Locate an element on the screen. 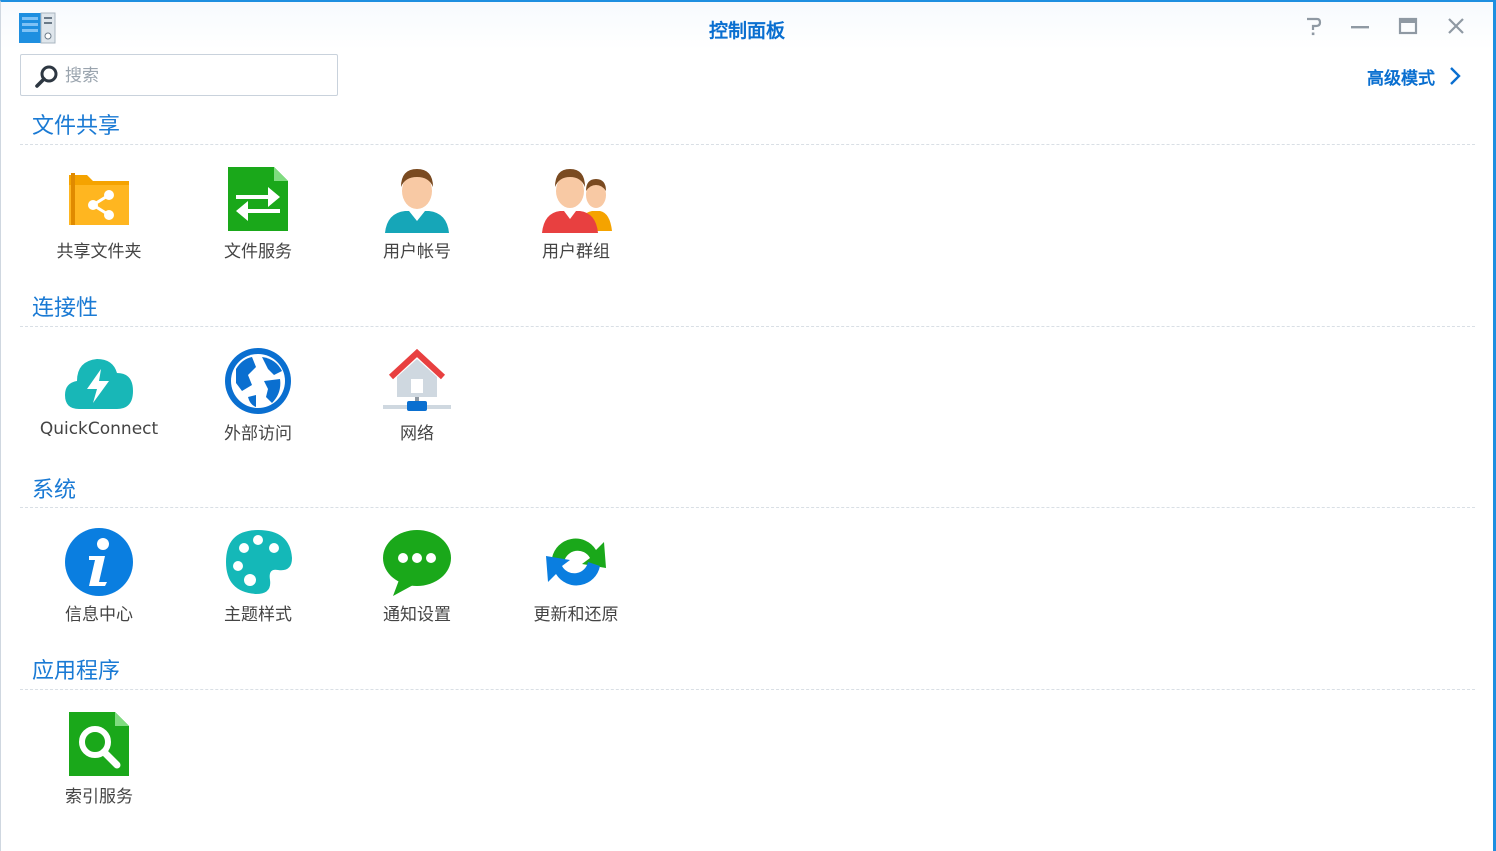 Image resolution: width=1496 pixels, height=851 pixels. tile-network: 网络 is located at coordinates (417, 400).